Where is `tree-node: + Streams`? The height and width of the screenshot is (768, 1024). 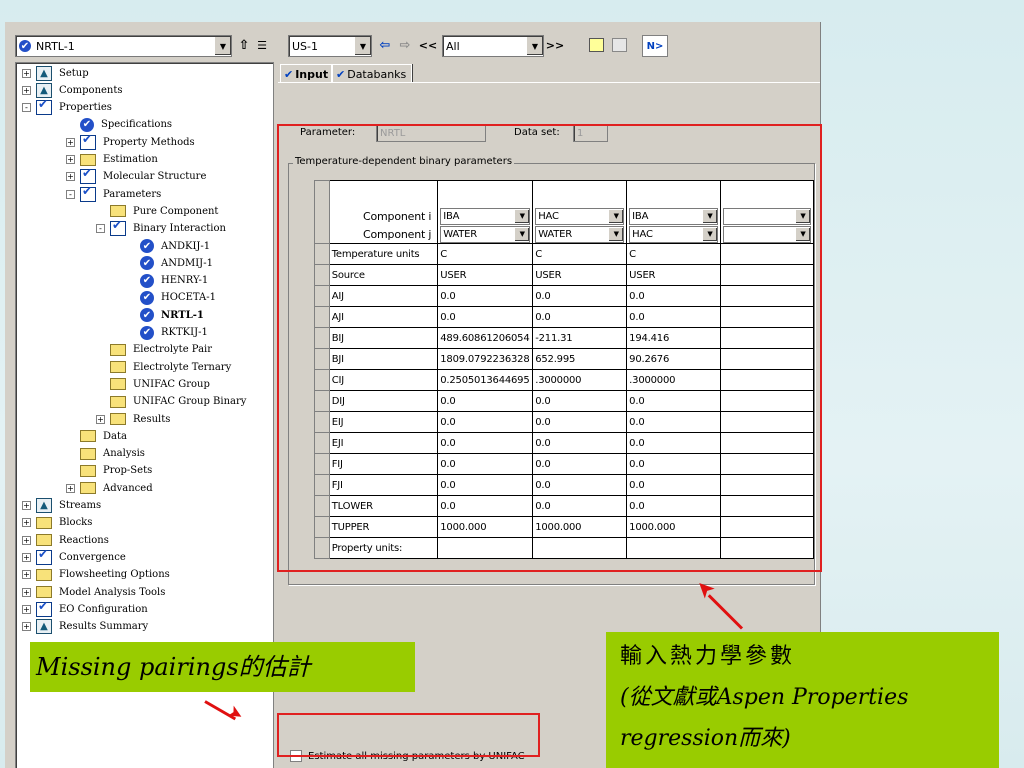 tree-node: + Streams is located at coordinates (61, 506).